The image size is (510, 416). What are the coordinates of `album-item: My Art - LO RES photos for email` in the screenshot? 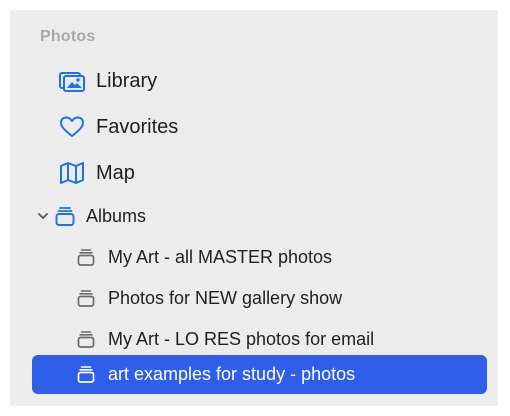 It's located at (225, 339).